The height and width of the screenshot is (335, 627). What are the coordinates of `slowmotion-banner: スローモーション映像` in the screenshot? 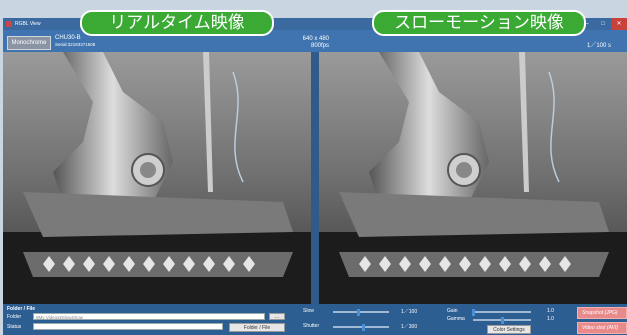 It's located at (479, 23).